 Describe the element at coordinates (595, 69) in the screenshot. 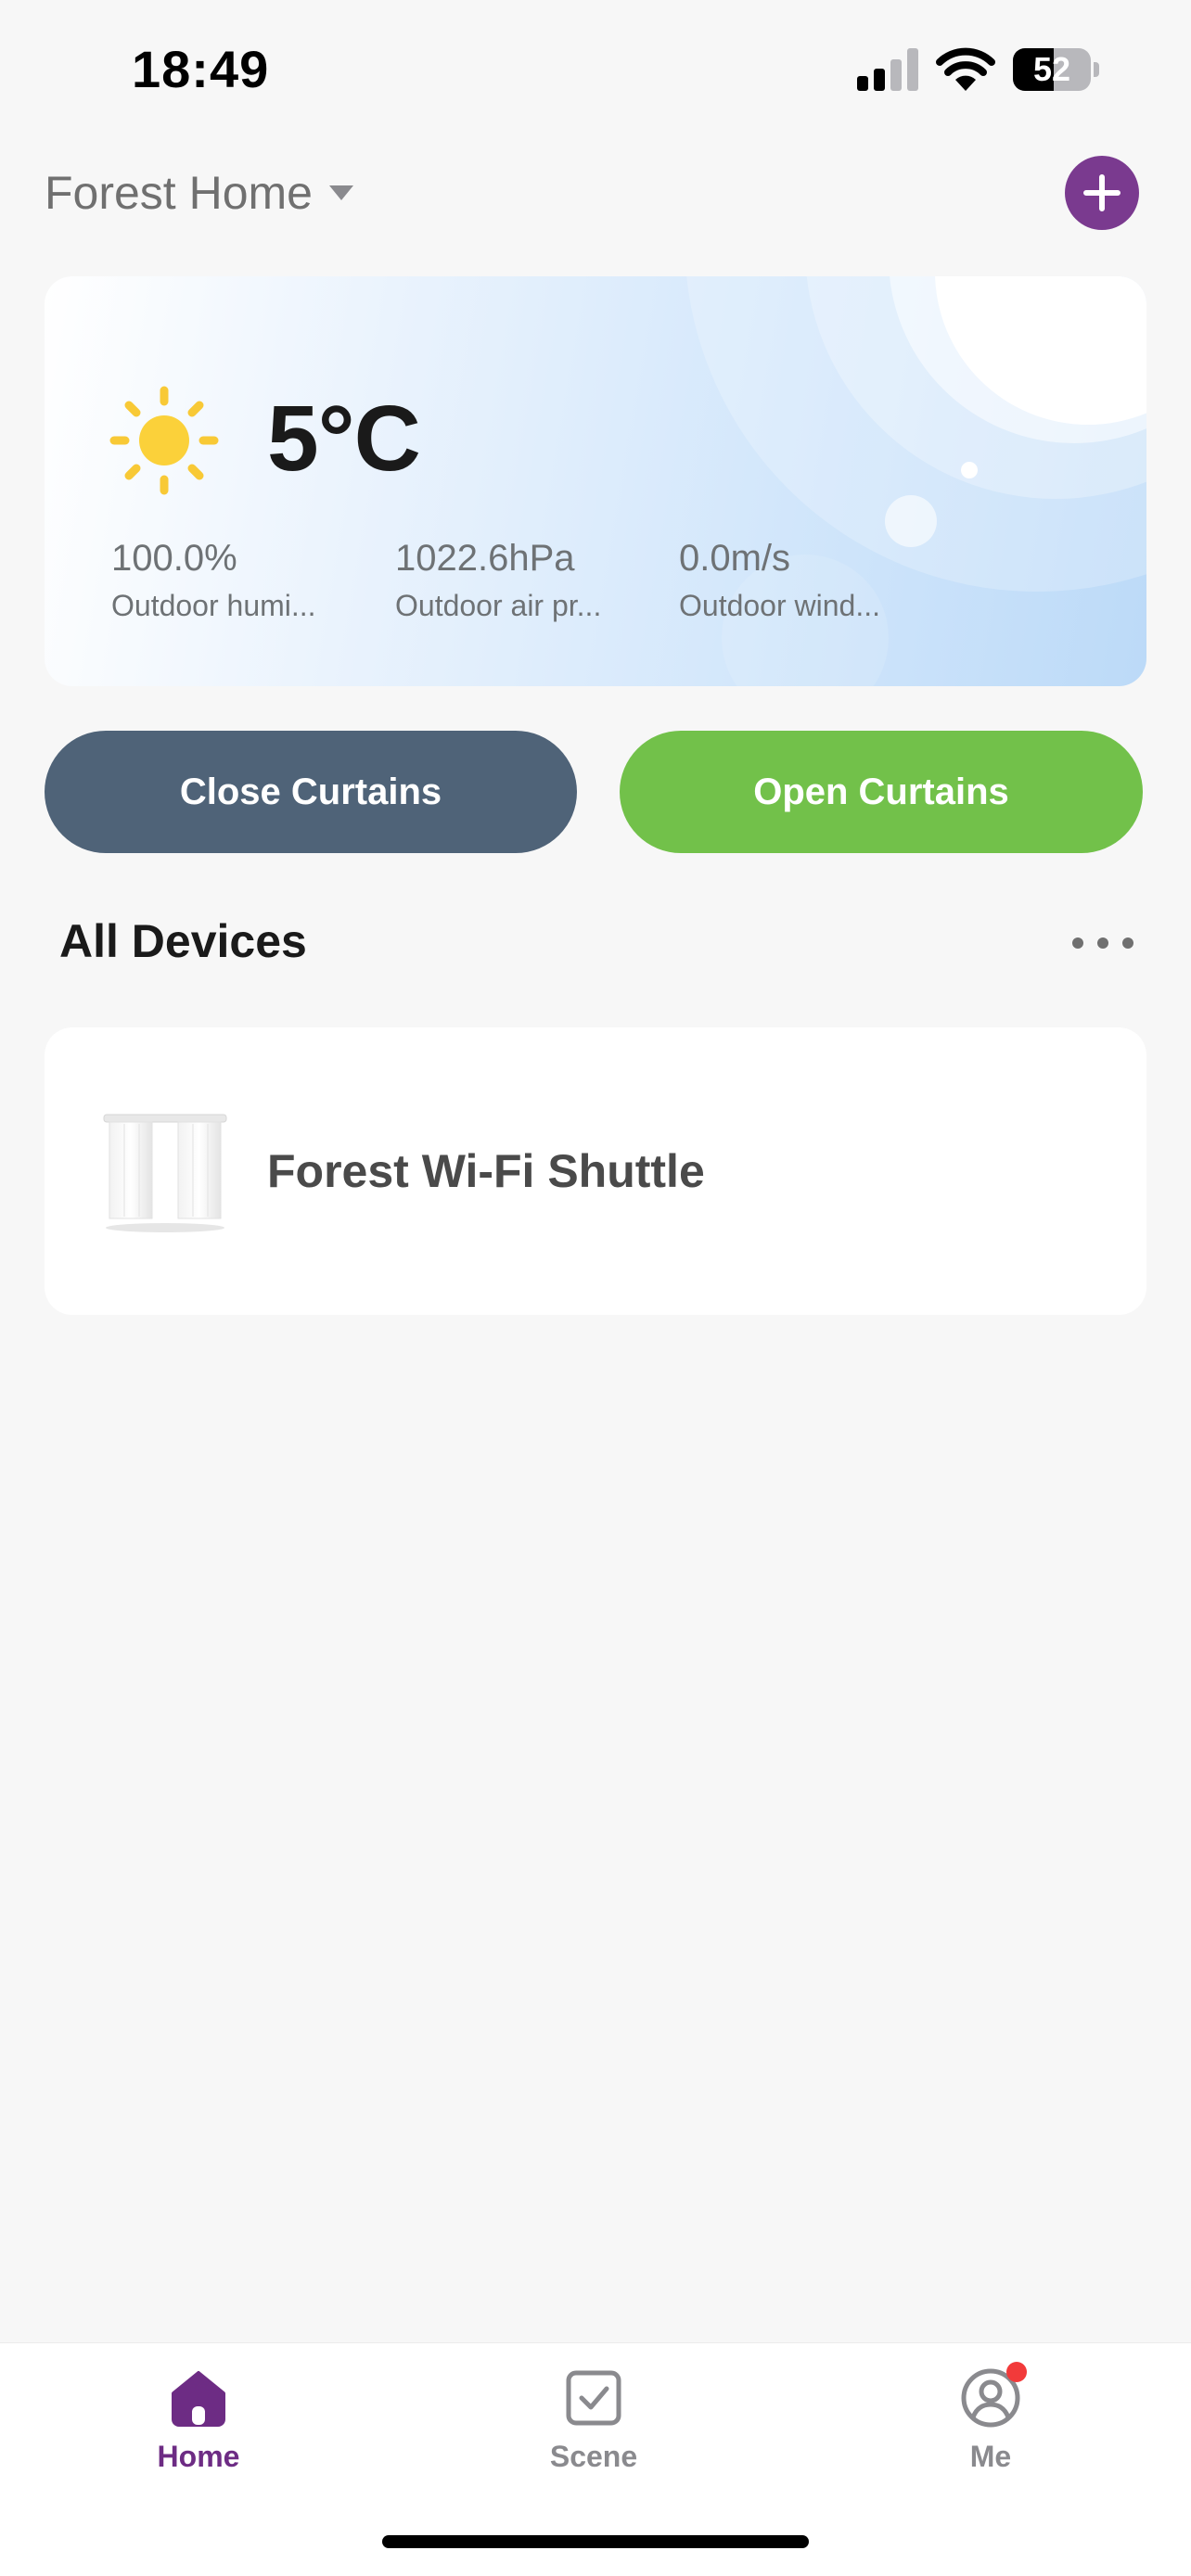

I see `status-bar: 18:49 52` at that location.